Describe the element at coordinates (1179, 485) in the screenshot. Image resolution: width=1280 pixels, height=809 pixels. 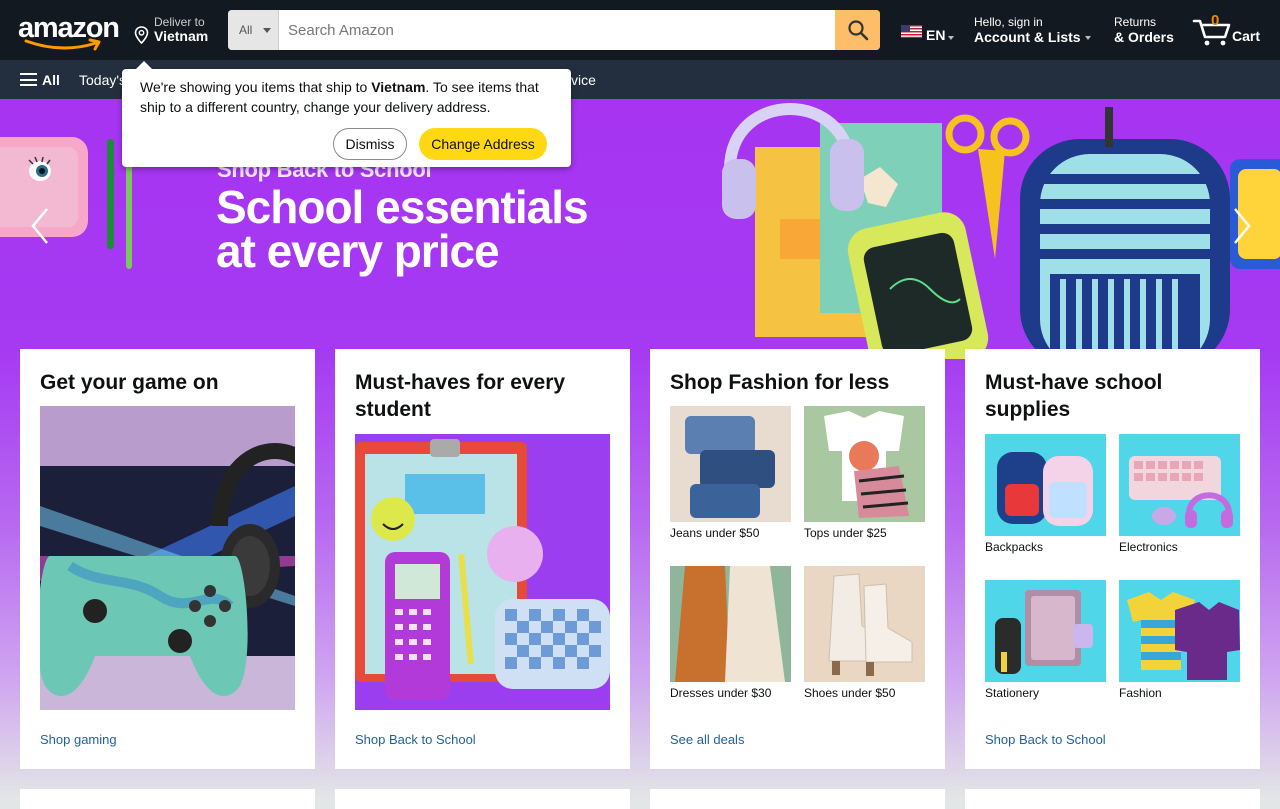
I see `electronics-image` at that location.